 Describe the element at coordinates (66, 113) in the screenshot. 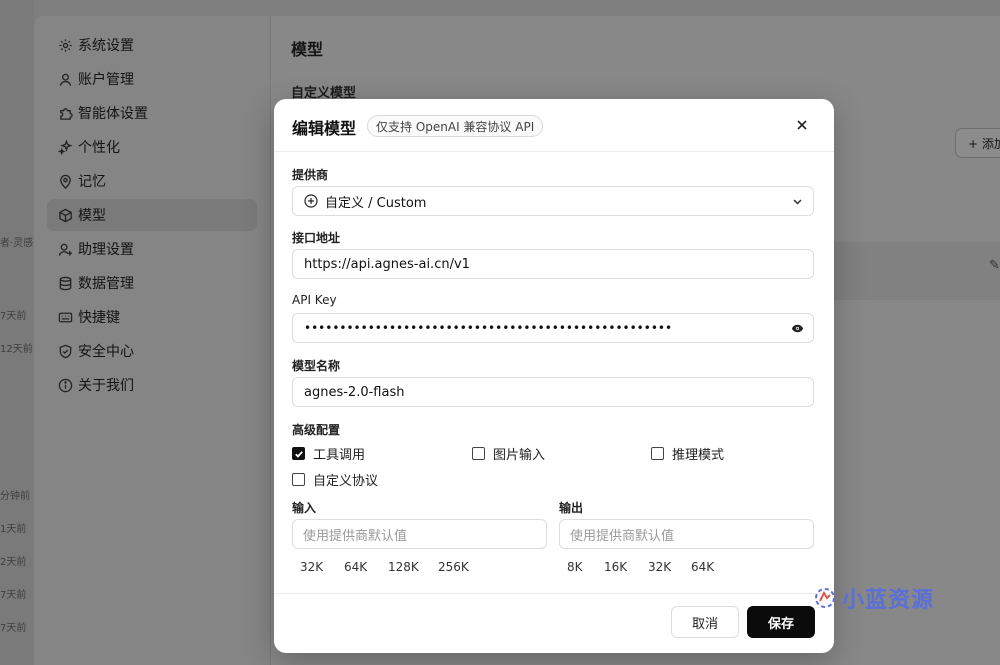

I see `puzzle-icon` at that location.